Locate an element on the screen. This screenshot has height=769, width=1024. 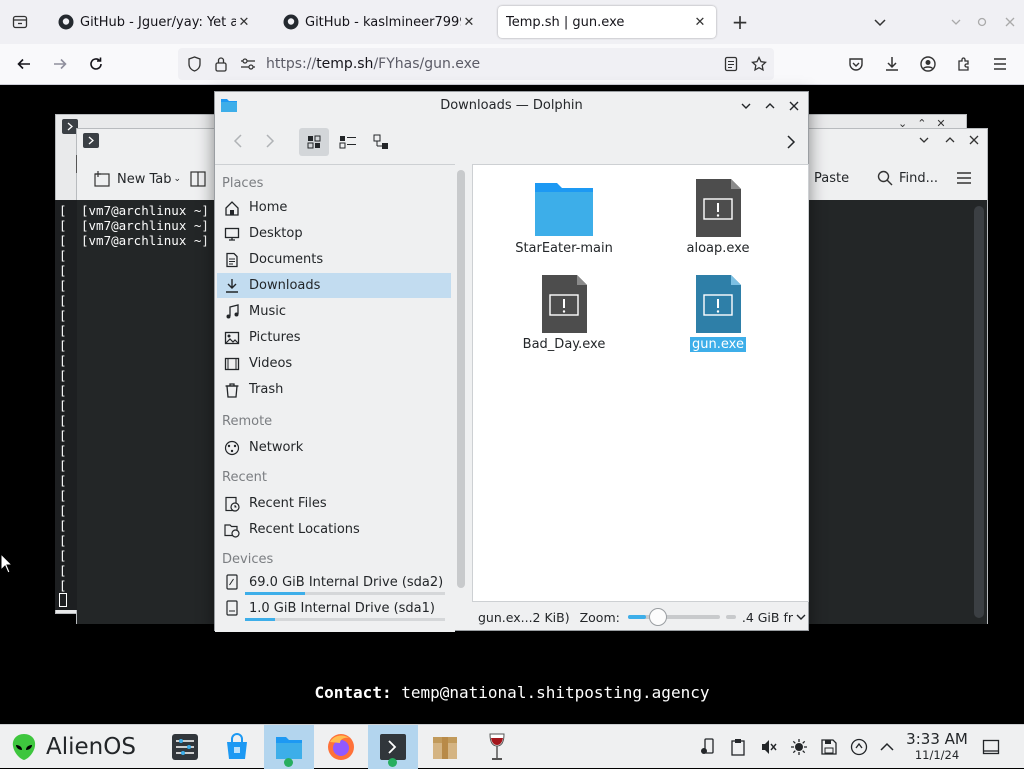
zoom-slider is located at coordinates (673, 617).